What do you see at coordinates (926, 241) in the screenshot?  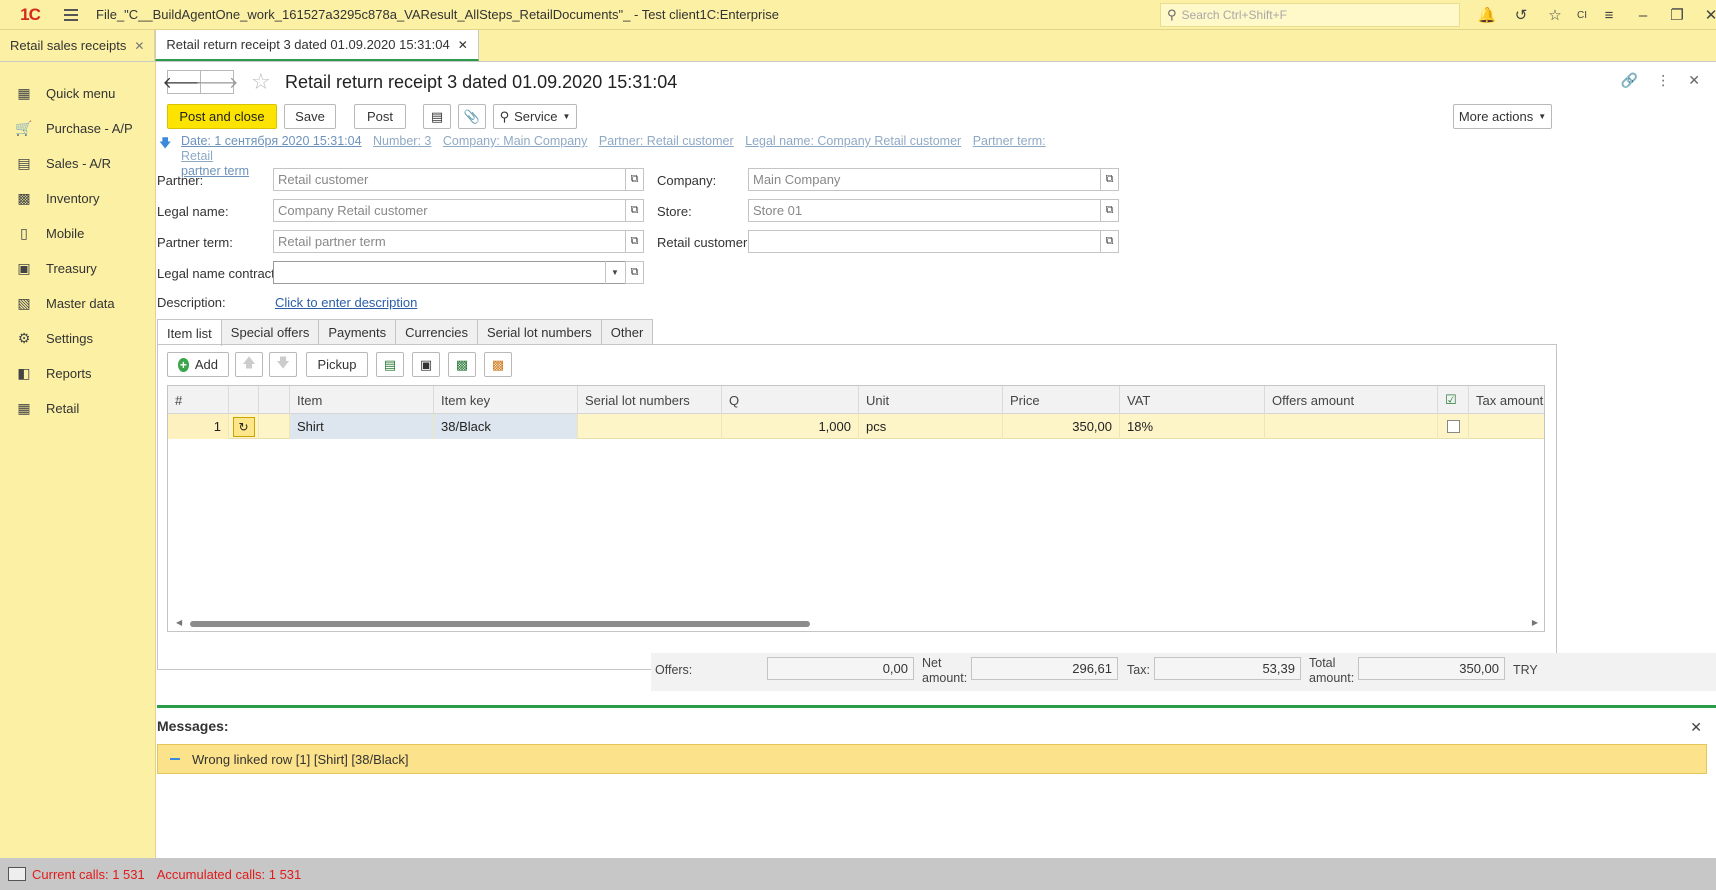 I see `retail-customer-field` at bounding box center [926, 241].